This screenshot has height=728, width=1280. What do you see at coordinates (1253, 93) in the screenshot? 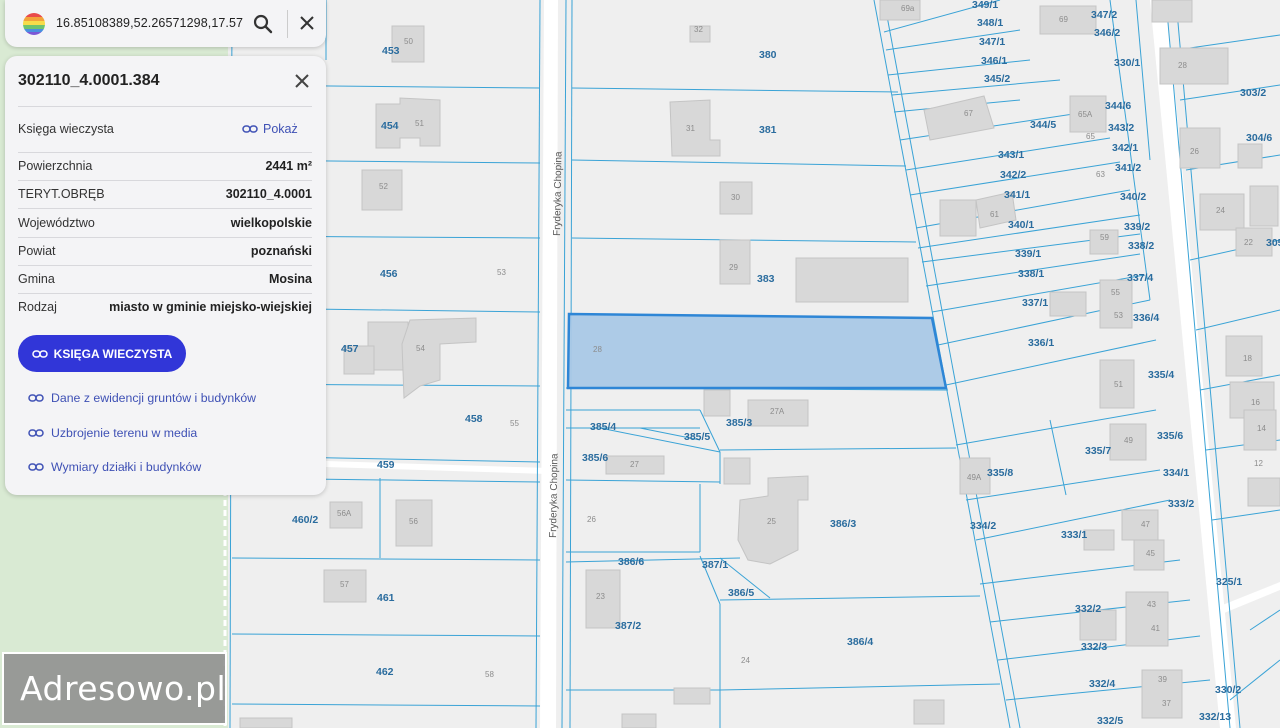
I see `svg-text: 303/2` at bounding box center [1253, 93].